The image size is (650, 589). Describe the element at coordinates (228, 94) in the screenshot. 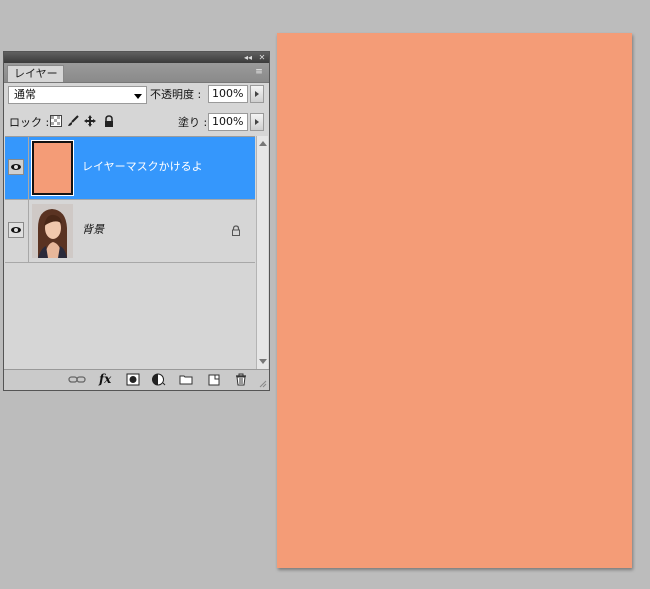

I see `opacity-field: 100%` at that location.